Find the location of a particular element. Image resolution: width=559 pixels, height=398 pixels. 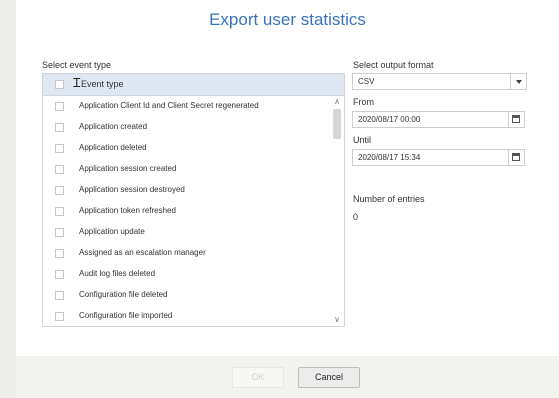

from-label: From is located at coordinates (363, 102).